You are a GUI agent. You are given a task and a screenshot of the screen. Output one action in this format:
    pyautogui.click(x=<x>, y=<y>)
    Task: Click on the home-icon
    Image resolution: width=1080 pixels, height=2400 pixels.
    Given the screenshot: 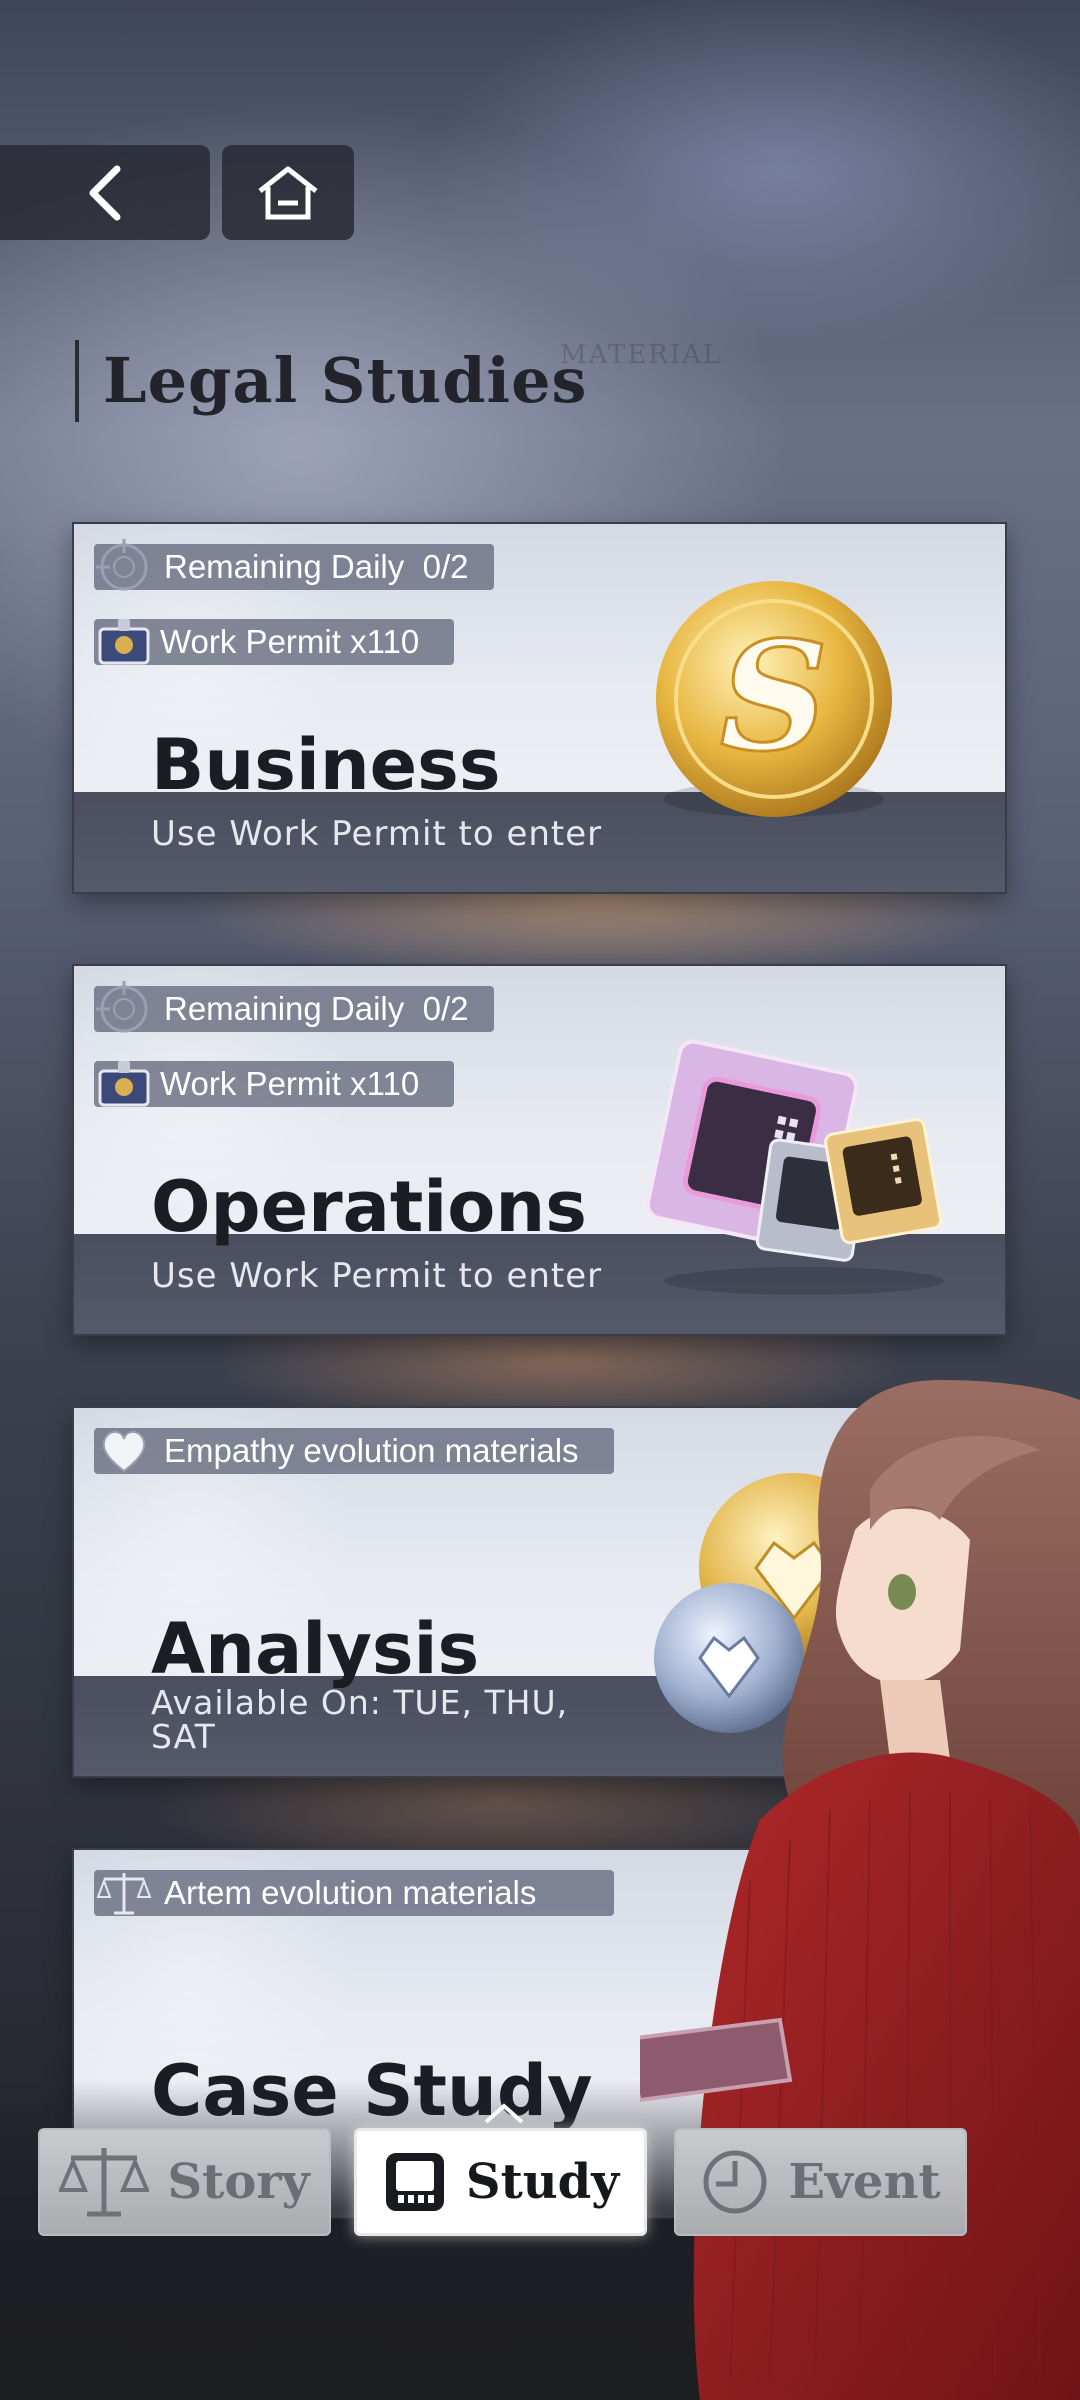 What is the action you would take?
    pyautogui.click(x=288, y=192)
    